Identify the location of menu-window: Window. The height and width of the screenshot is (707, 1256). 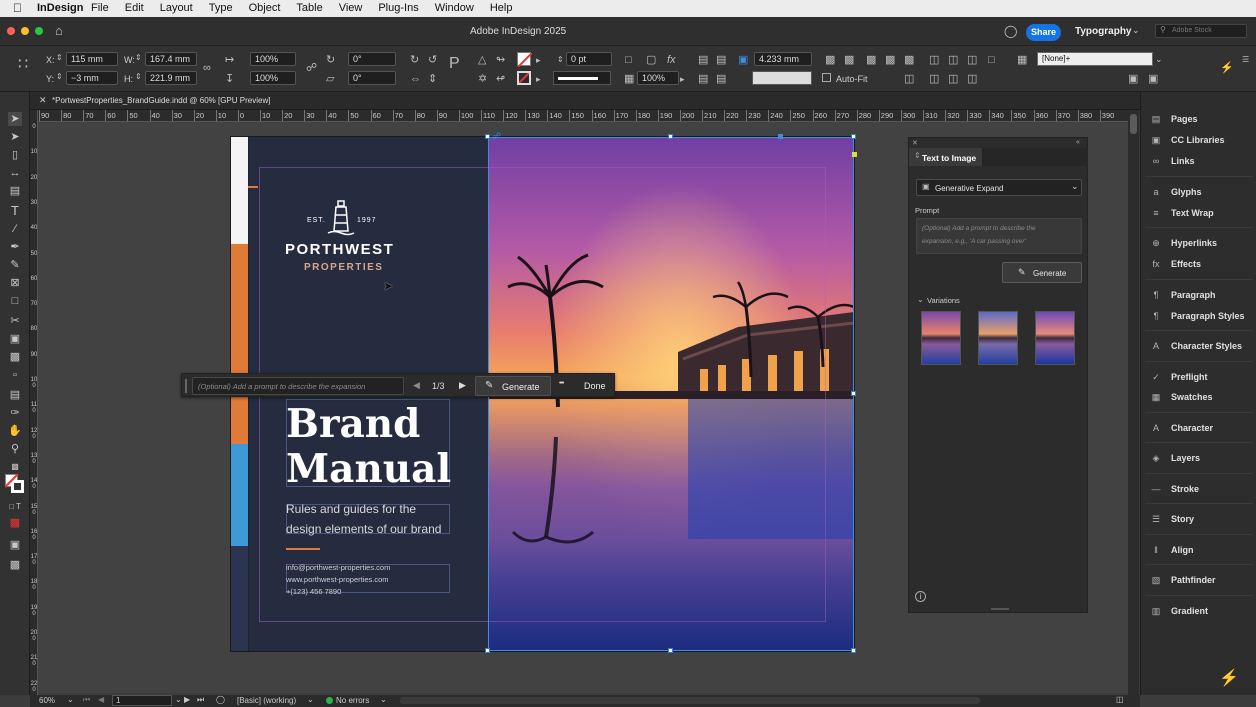
(454, 8).